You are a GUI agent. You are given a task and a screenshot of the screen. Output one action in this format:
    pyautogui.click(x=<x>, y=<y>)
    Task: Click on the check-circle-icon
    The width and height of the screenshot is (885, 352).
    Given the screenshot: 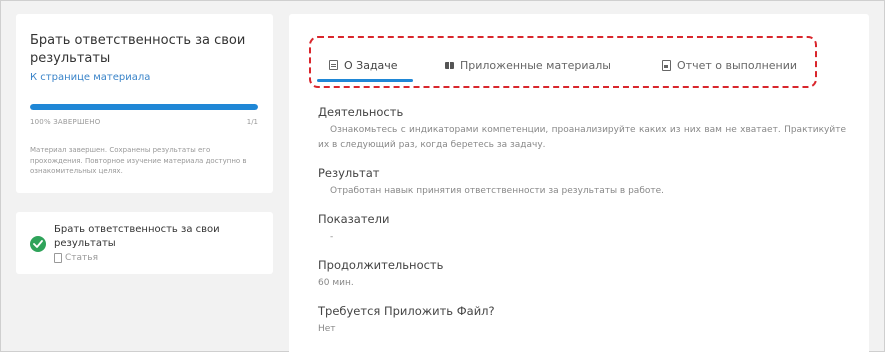 What is the action you would take?
    pyautogui.click(x=38, y=244)
    